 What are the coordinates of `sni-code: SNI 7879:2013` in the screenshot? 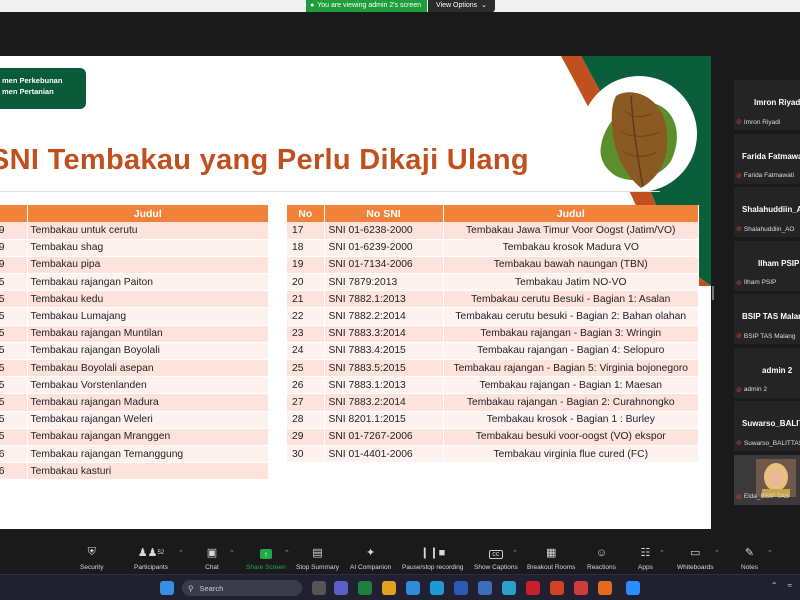 It's located at (384, 282).